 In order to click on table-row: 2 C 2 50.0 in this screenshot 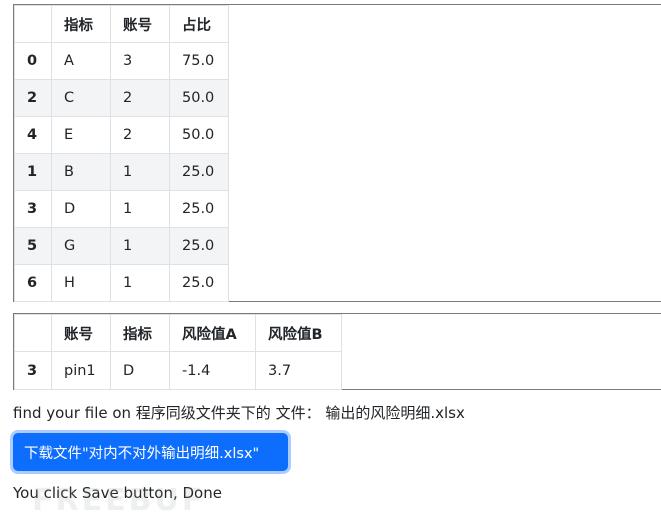, I will do `click(121, 98)`.